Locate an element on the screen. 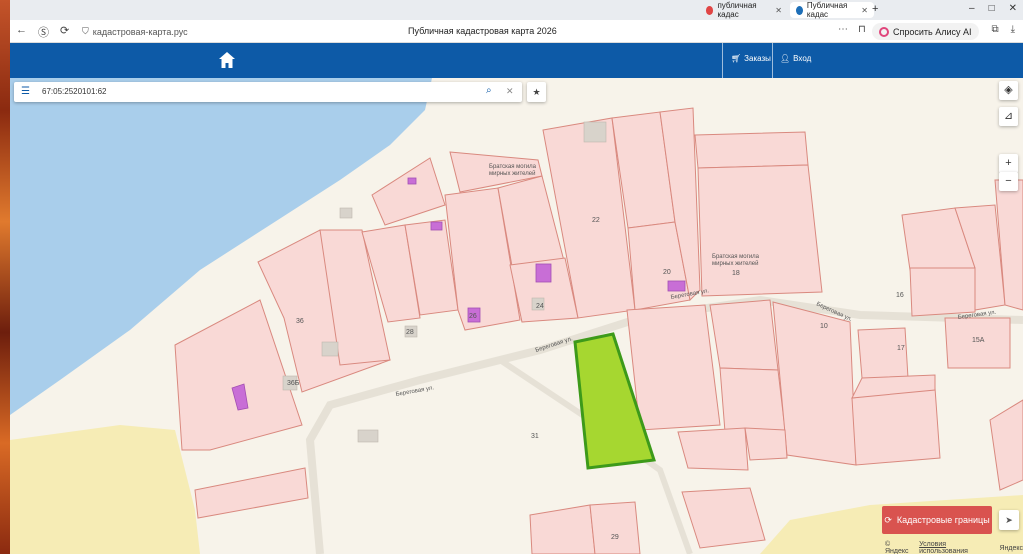 Image resolution: width=1023 pixels, height=554 pixels. ask-alice-button: Спросить Алису AI is located at coordinates (925, 31).